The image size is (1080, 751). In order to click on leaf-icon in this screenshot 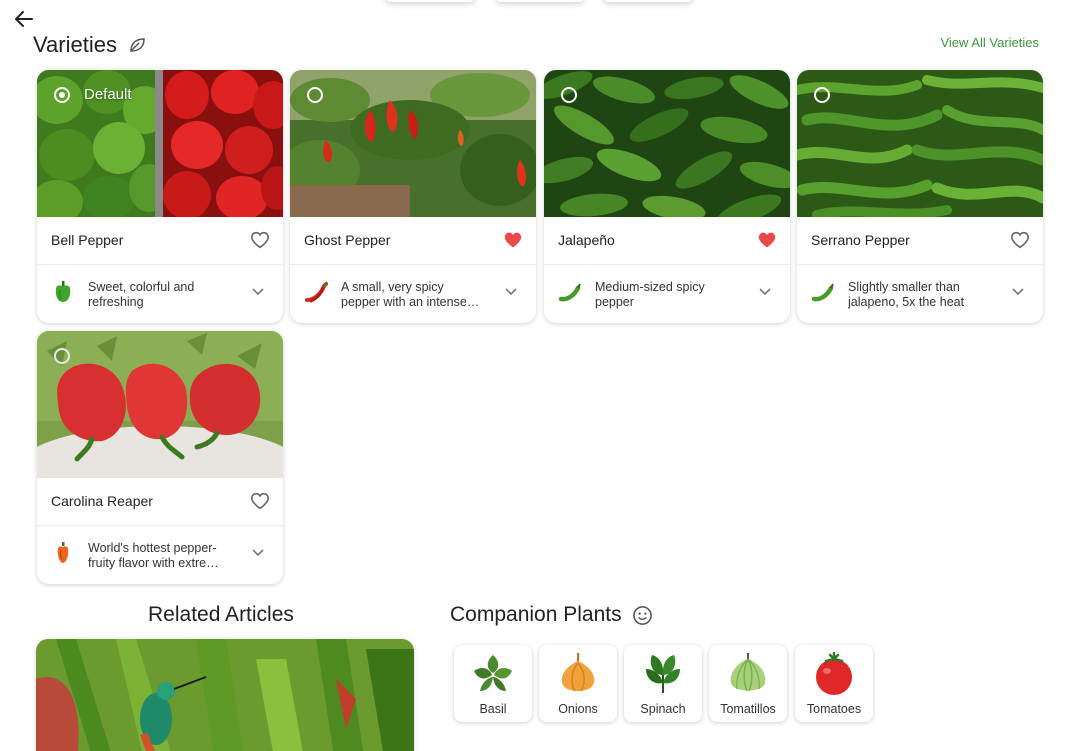, I will do `click(137, 45)`.